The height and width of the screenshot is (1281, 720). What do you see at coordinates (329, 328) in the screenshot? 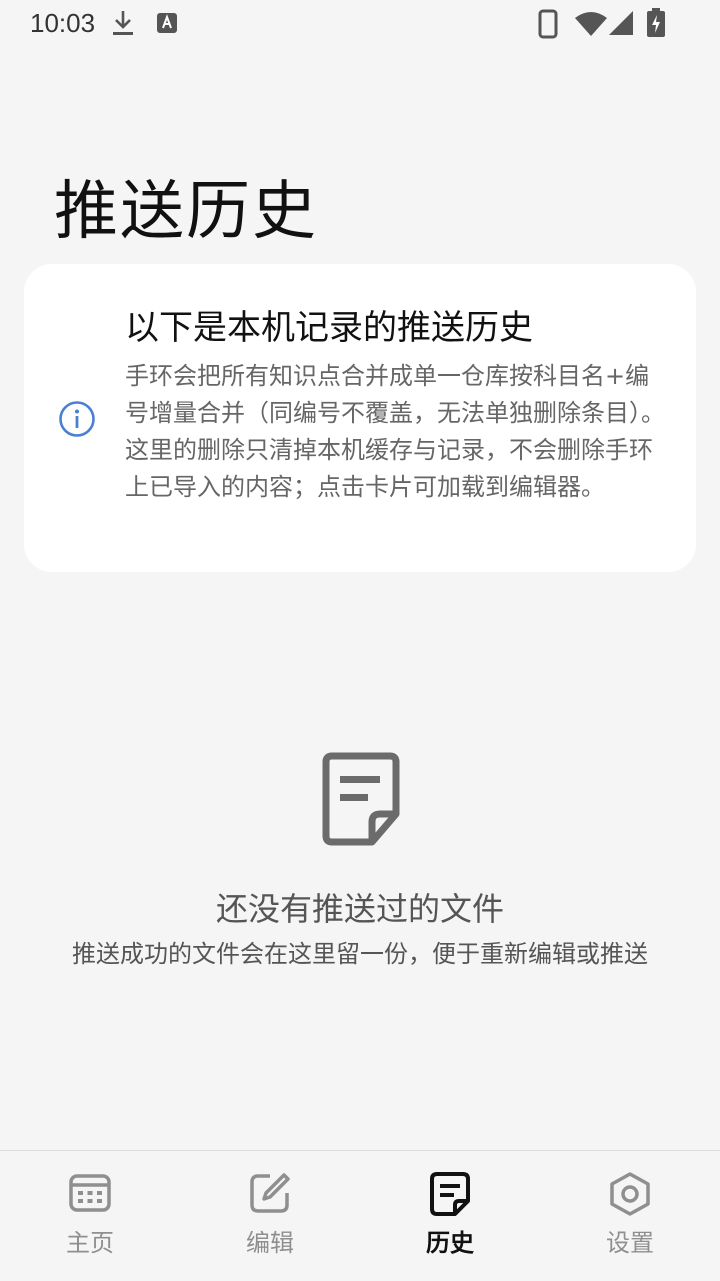
I see `info-card-heading: 以下是本机记录的推送历史` at bounding box center [329, 328].